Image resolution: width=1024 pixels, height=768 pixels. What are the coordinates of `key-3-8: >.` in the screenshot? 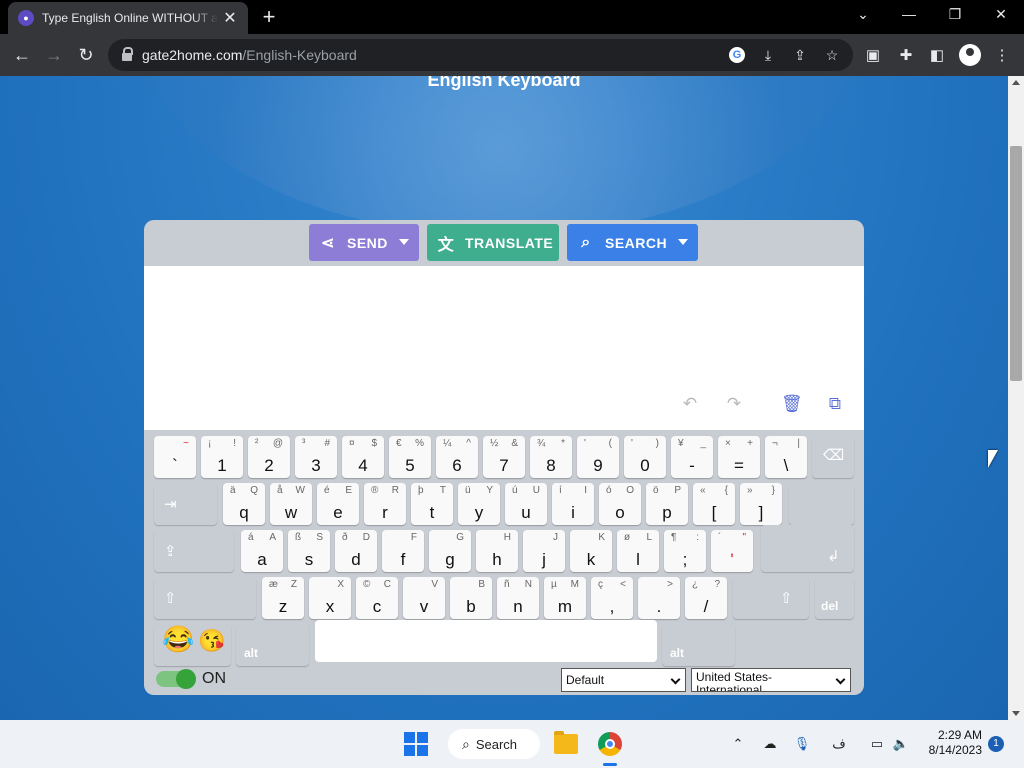 It's located at (659, 598).